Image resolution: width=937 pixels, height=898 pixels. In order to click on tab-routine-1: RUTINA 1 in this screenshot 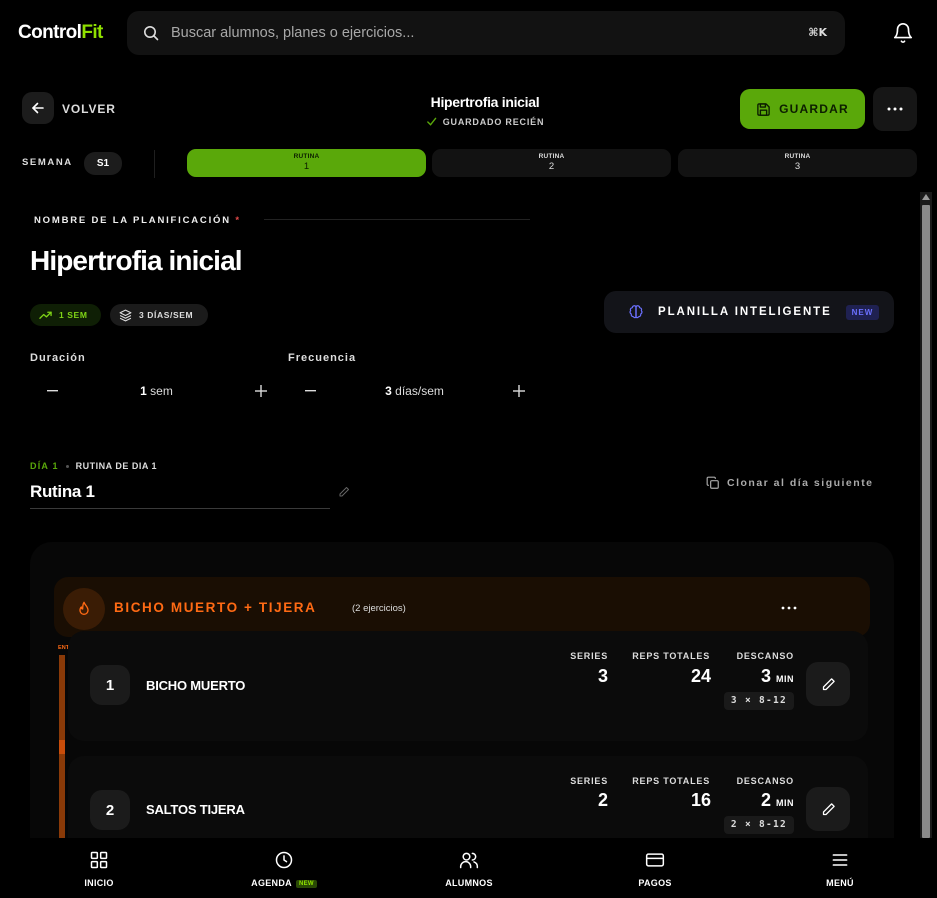, I will do `click(306, 163)`.